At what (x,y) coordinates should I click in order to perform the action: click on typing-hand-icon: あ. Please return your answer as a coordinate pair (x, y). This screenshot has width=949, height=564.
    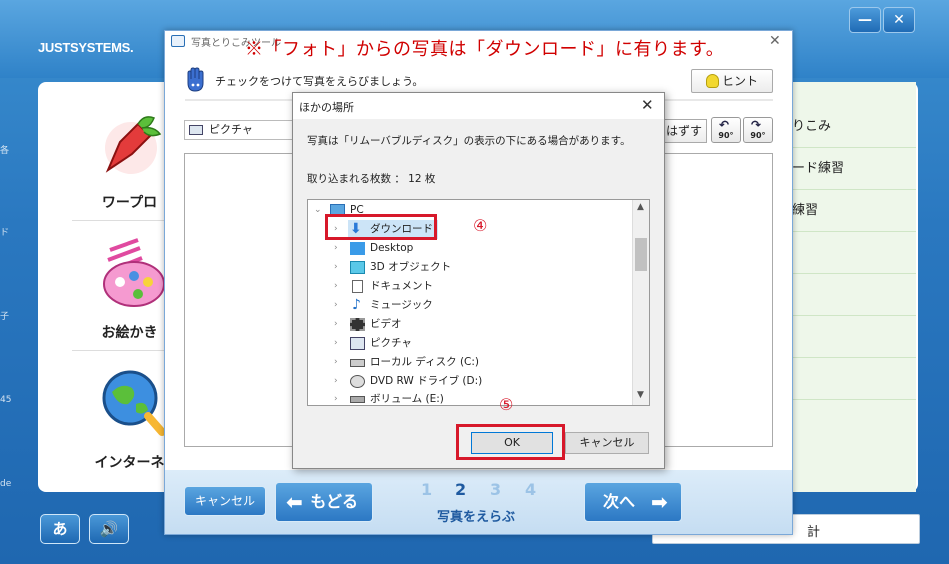
    Looking at the image, I should click on (60, 529).